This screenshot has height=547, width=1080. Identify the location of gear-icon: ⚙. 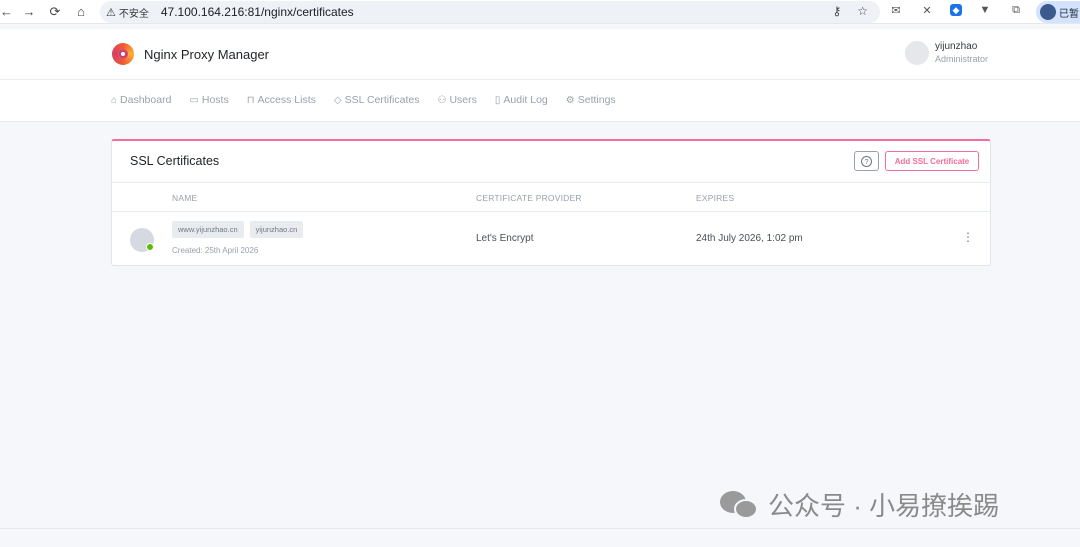
(570, 100).